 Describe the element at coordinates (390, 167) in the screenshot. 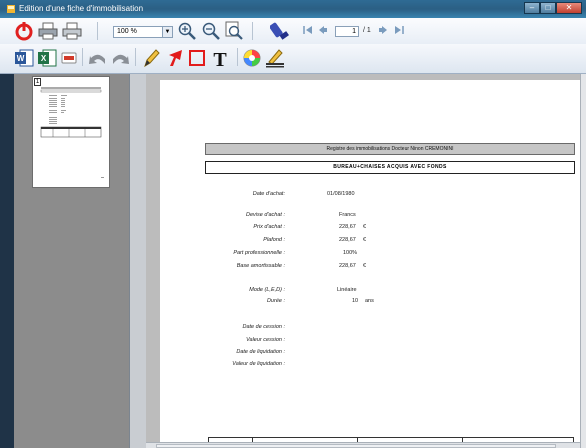

I see `asset-title: BUREAU+CHAISES ACQUIS AVEC FONDS` at that location.